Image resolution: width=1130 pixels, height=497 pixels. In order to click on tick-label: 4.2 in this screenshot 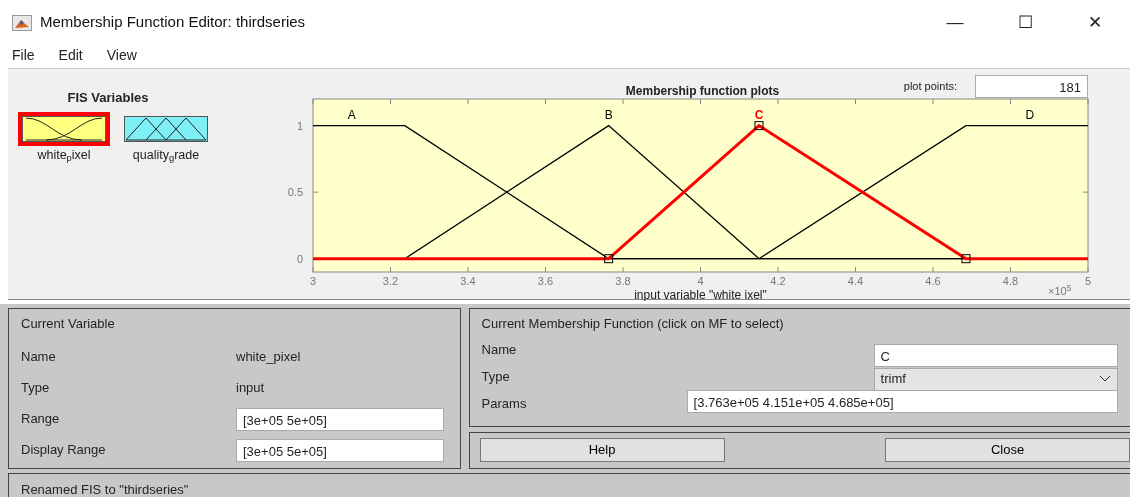, I will do `click(778, 281)`.